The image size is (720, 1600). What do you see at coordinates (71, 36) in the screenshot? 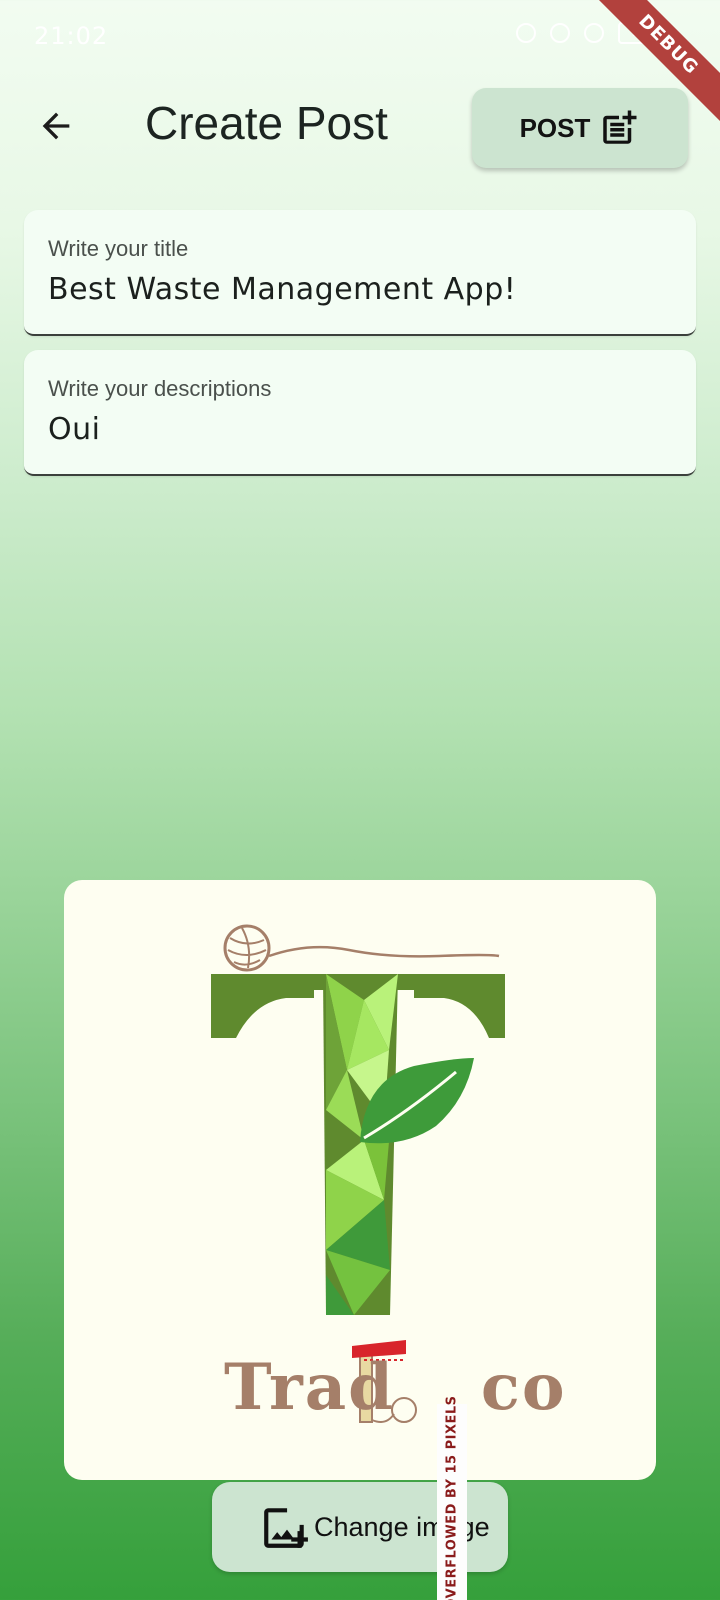
I see `status-time: 21:02` at bounding box center [71, 36].